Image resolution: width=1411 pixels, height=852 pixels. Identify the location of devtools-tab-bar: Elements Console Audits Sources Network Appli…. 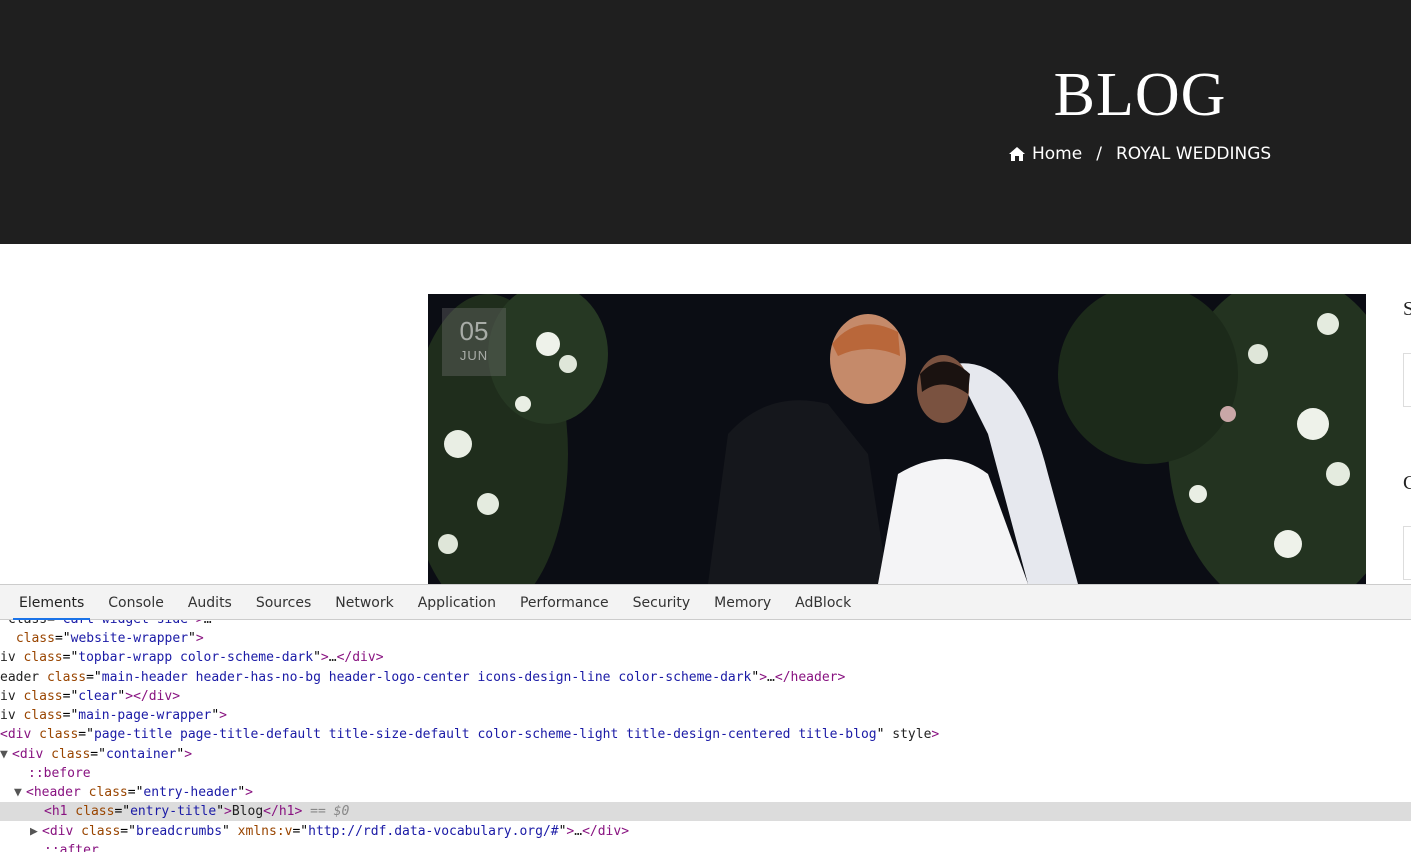
(705, 602).